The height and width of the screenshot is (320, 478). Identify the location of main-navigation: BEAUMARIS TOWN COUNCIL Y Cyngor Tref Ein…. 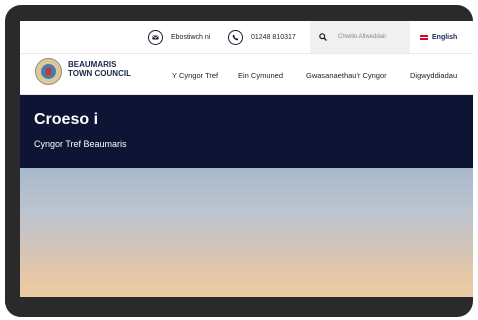
(246, 74).